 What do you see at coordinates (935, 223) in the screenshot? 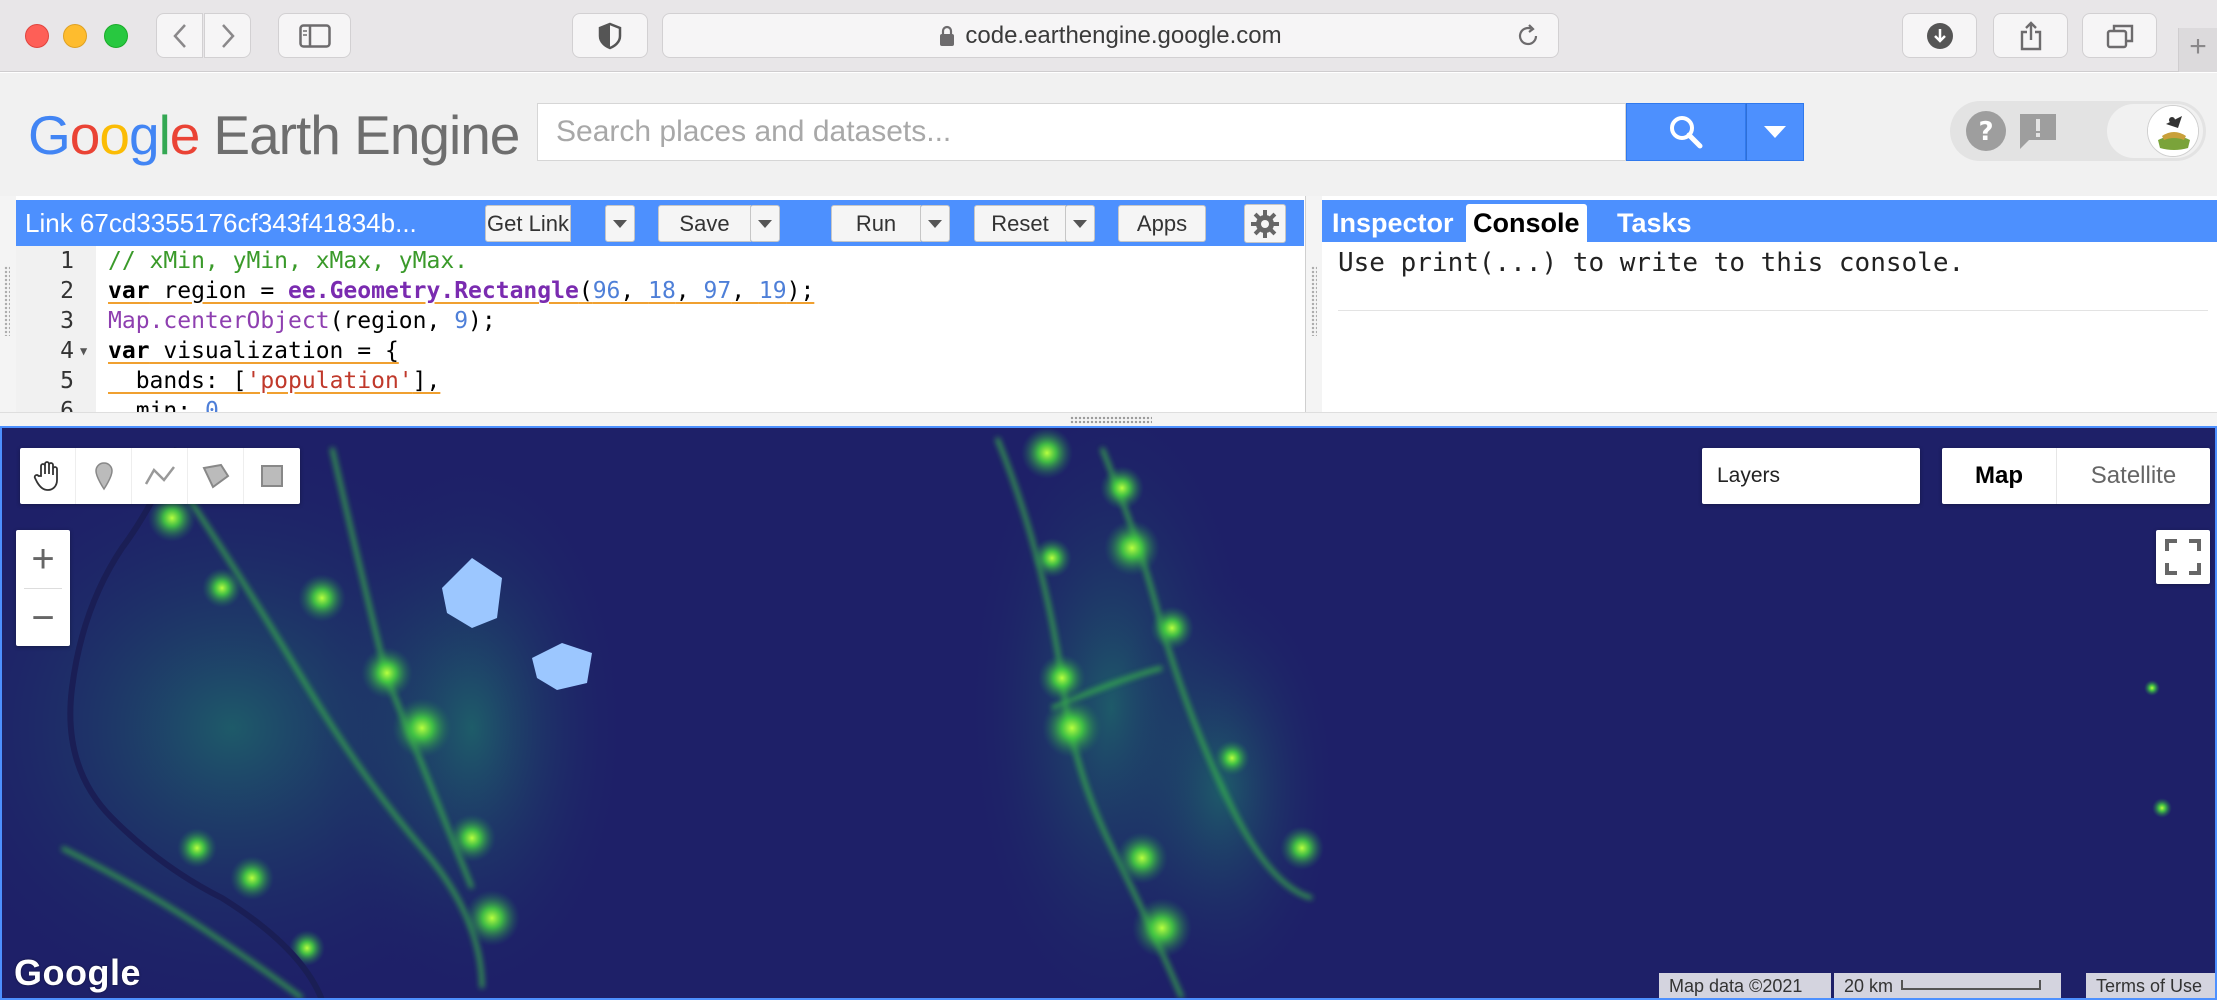
I see `run-dropdown` at bounding box center [935, 223].